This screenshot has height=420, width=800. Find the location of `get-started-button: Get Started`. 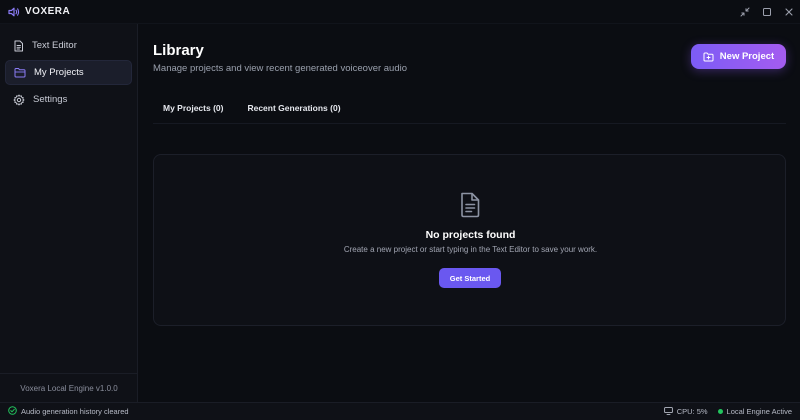

get-started-button: Get Started is located at coordinates (470, 278).